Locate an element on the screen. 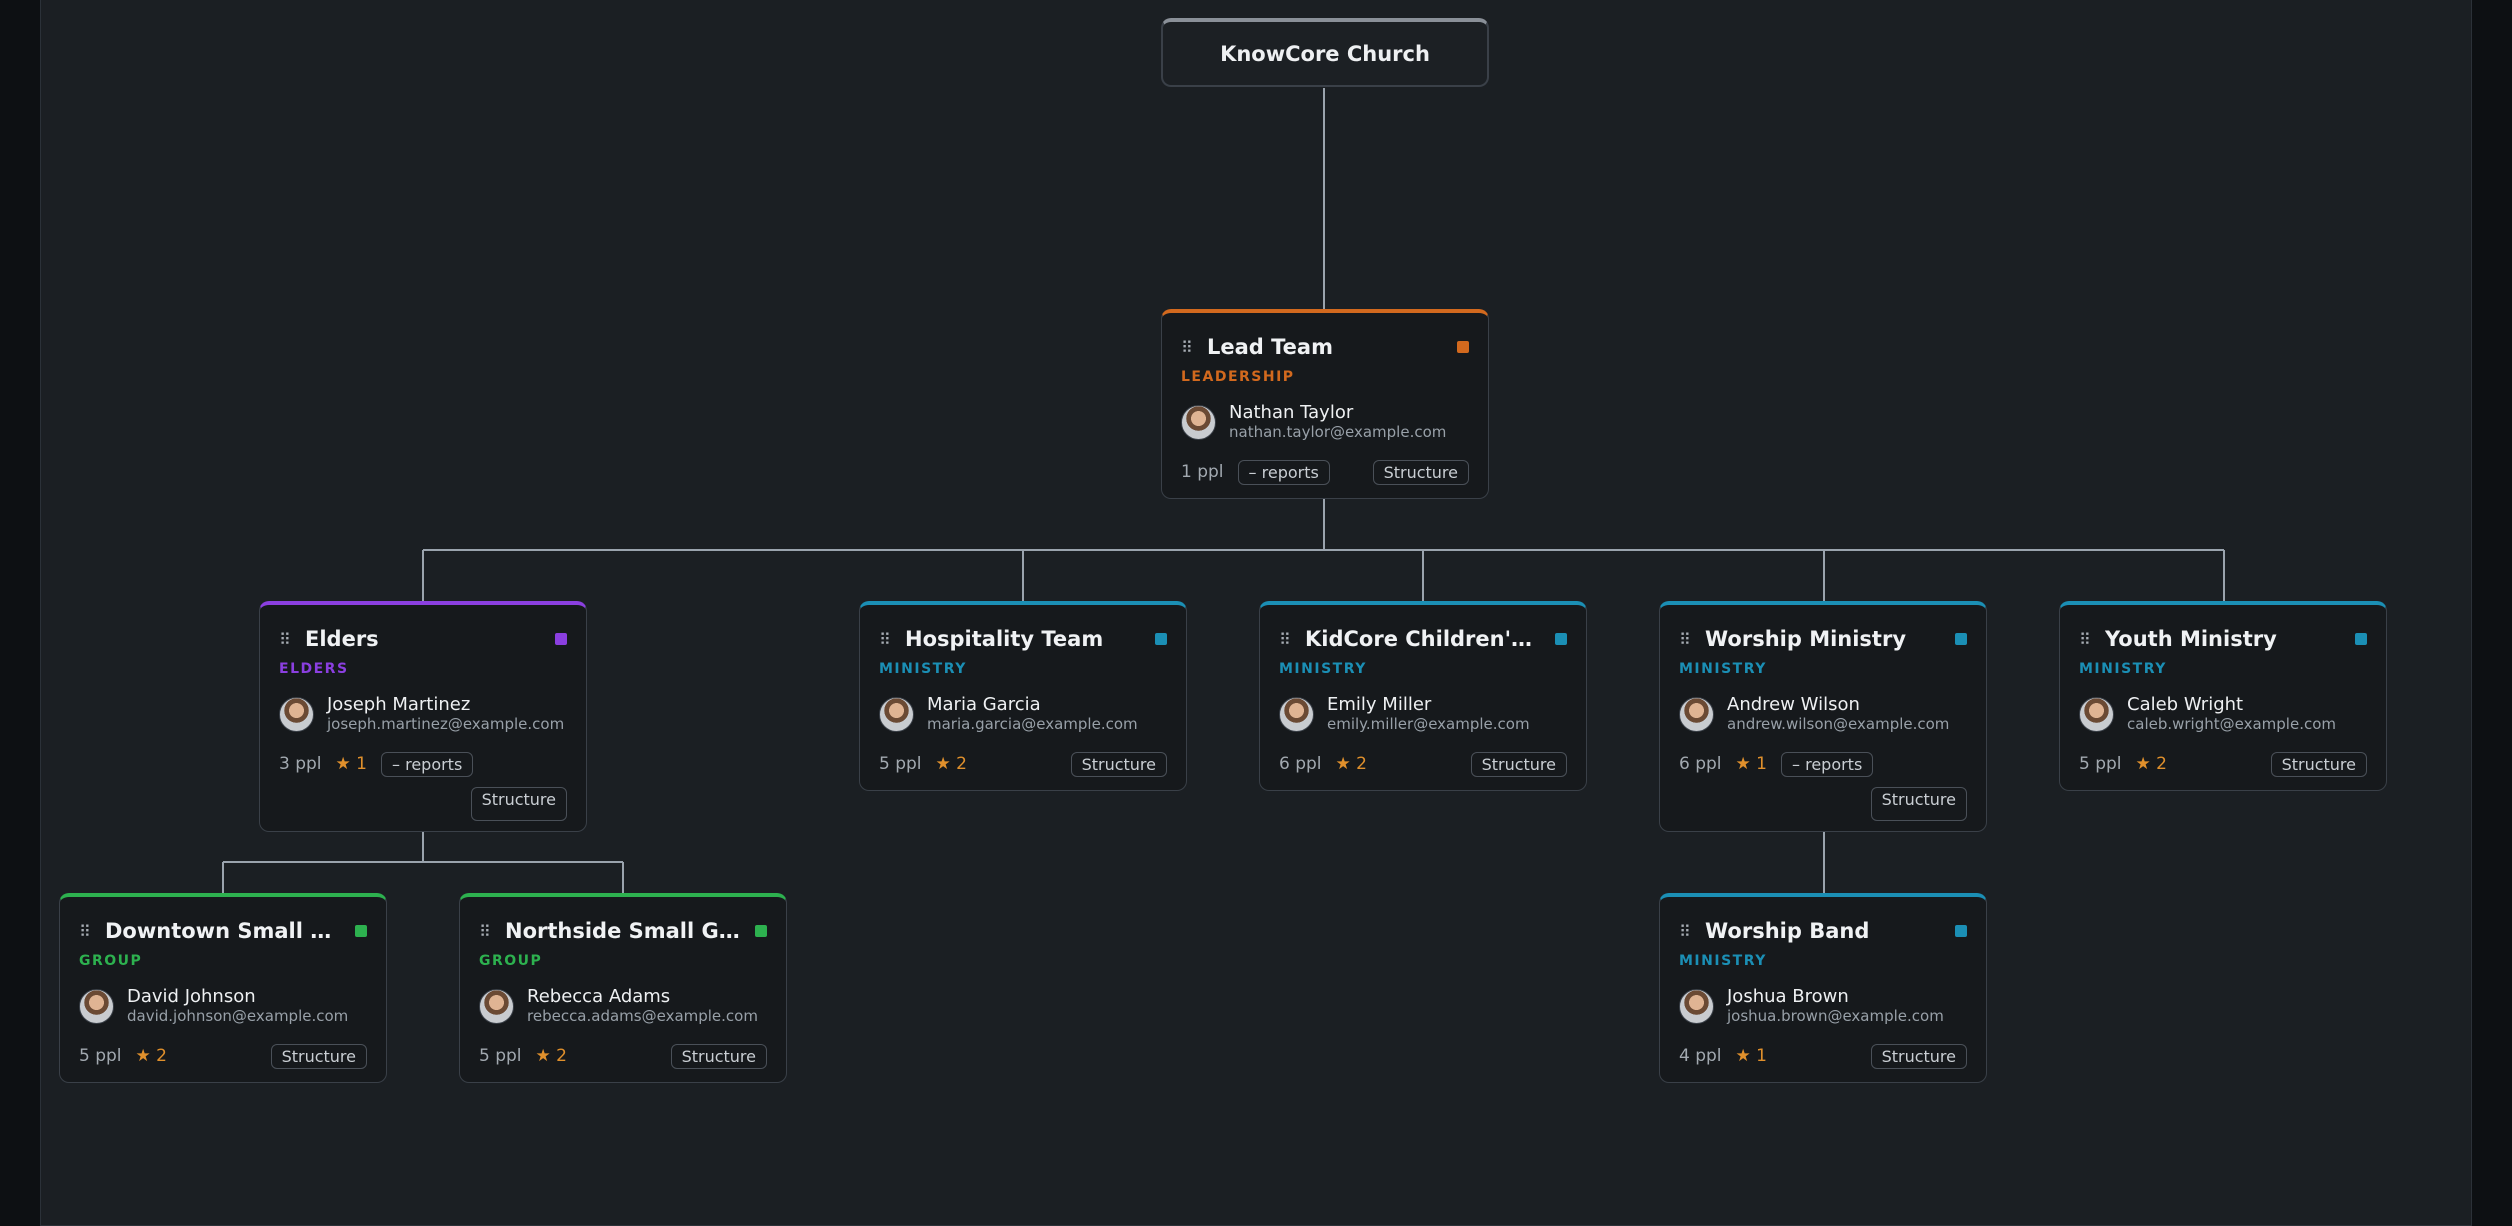 This screenshot has height=1226, width=2512. root-title: KnowCore Church is located at coordinates (1325, 53).